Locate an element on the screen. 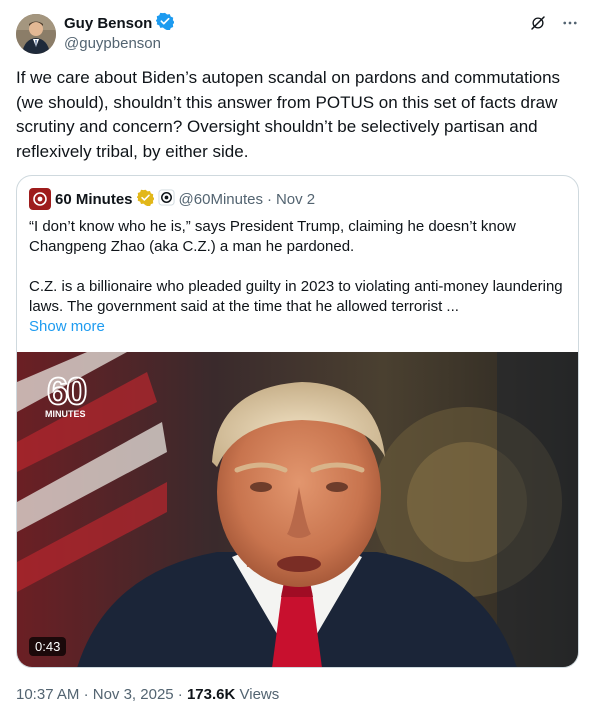 Image resolution: width=595 pixels, height=722 pixels. views-count: 173.6K is located at coordinates (211, 694).